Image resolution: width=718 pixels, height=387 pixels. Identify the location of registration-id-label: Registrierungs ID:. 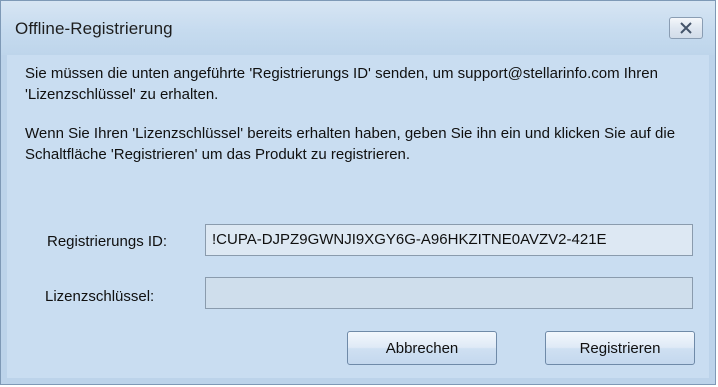
(107, 241).